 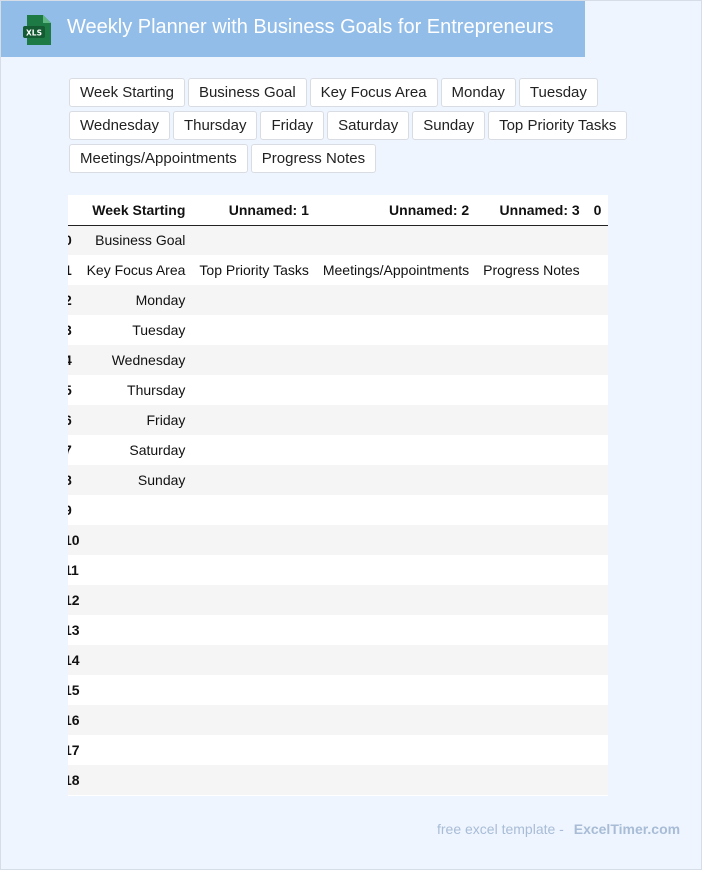 I want to click on table-cell: Sunday, so click(x=136, y=480).